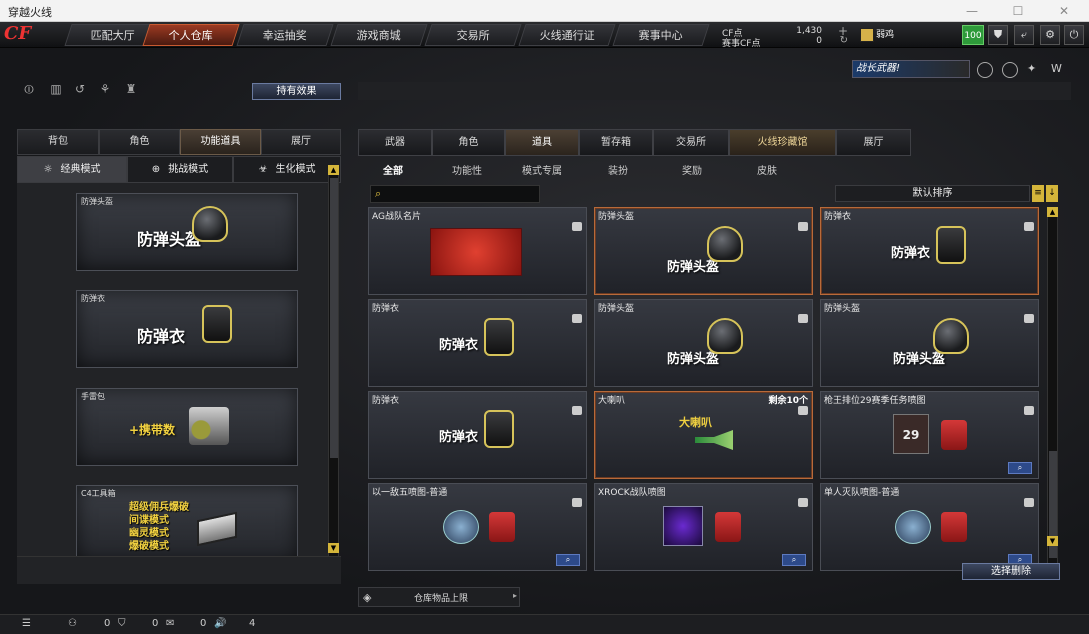  What do you see at coordinates (334, 318) in the screenshot?
I see `left-scroll-thumb` at bounding box center [334, 318].